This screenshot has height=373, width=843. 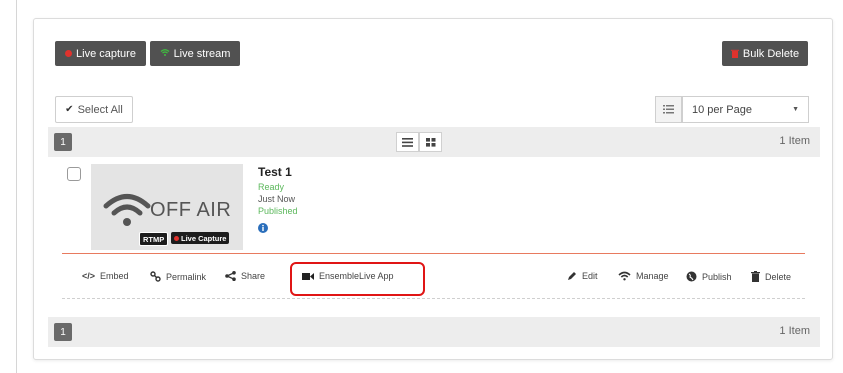 I want to click on item-status: Ready, so click(x=271, y=187).